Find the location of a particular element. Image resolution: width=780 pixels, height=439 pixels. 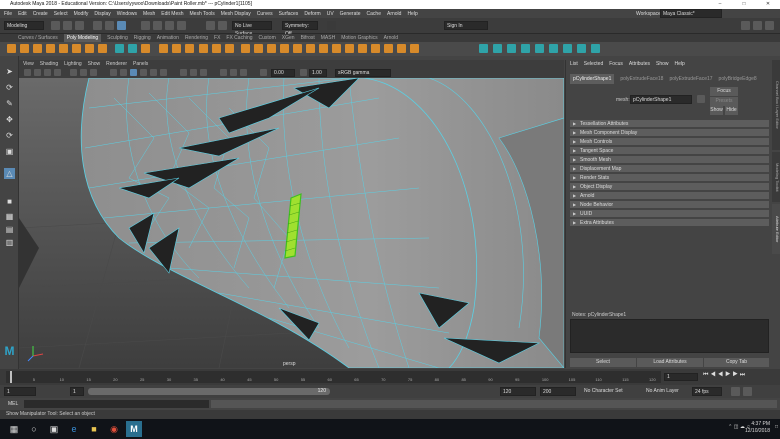

wireframe-on-shaded-icon is located at coordinates (133, 72).